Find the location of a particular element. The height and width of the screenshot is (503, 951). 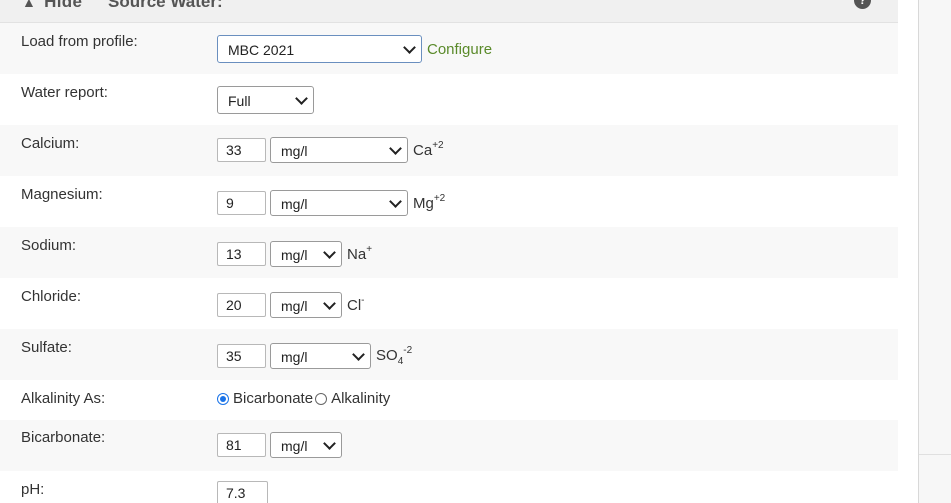

hide-toggle: ▲ Hide is located at coordinates (52, 6).